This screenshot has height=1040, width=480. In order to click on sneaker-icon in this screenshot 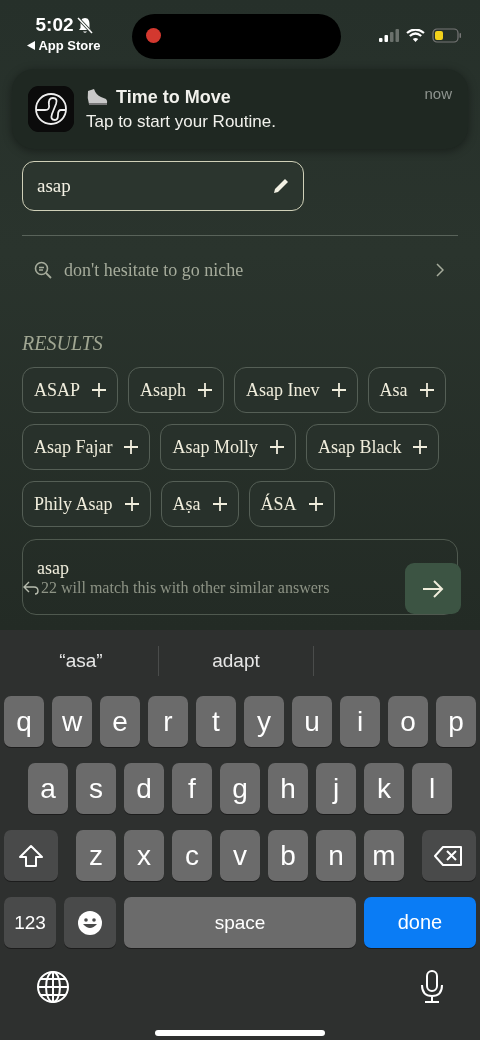, I will do `click(97, 97)`.